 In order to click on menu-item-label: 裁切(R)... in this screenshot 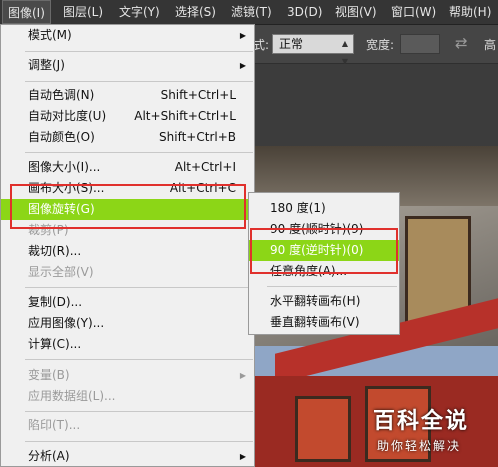, I will do `click(55, 251)`.